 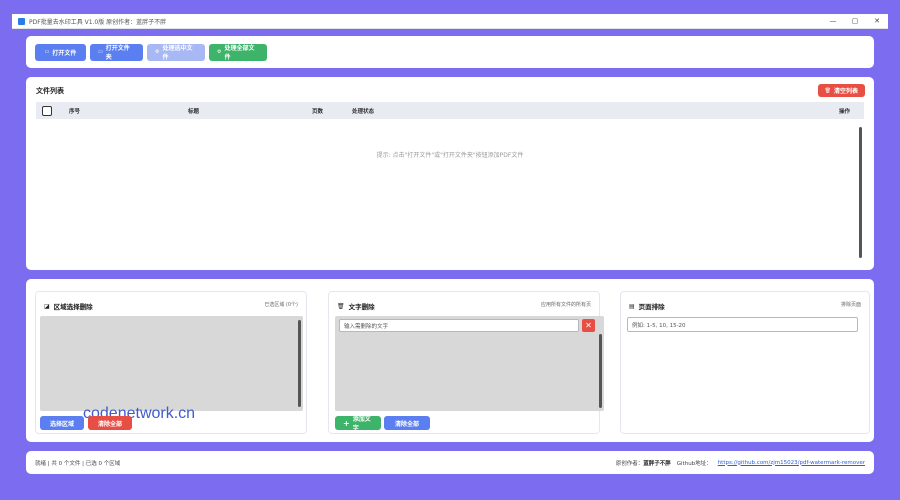 What do you see at coordinates (281, 305) in the screenshot?
I see `region-card-hint: 已选区域 (0个)` at bounding box center [281, 305].